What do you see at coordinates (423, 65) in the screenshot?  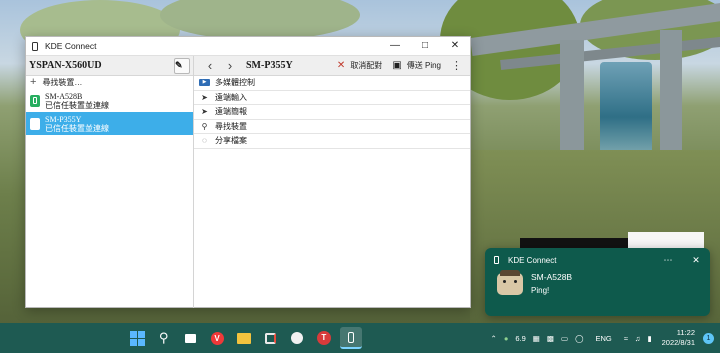 I see `send-ping-label: 傳送 Ping` at bounding box center [423, 65].